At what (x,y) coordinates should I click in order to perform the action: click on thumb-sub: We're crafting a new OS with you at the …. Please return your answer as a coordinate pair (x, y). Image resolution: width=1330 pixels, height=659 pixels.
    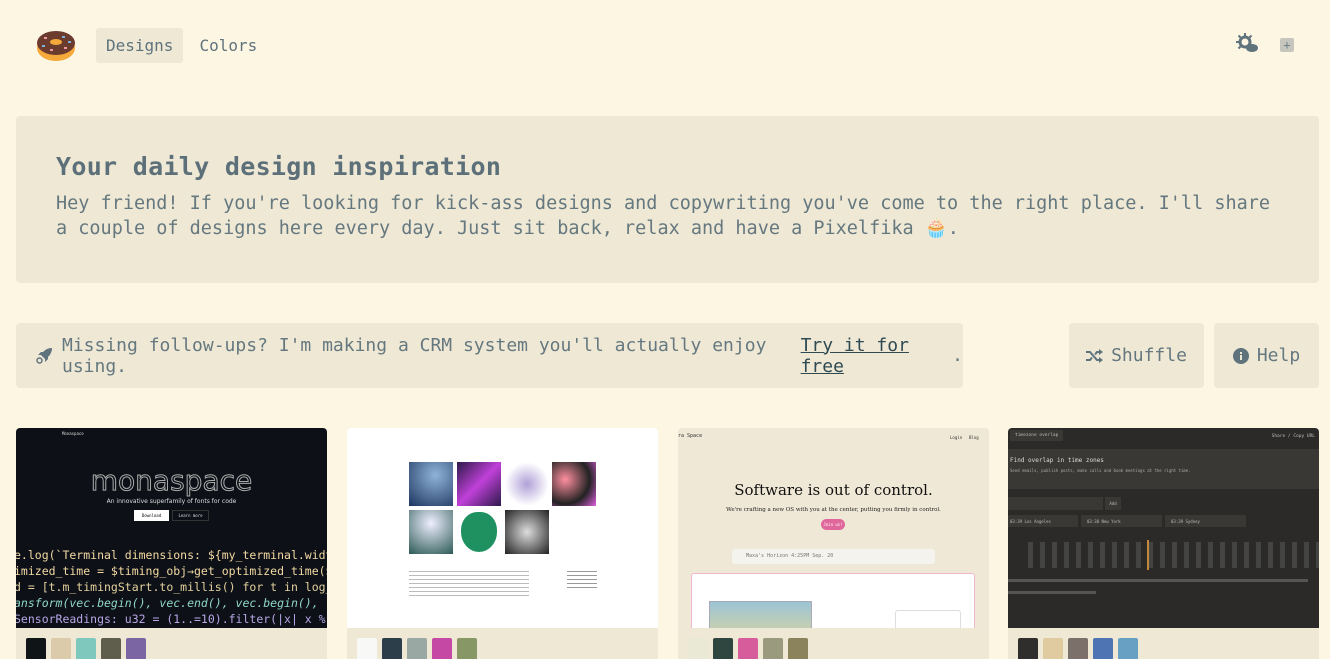
    Looking at the image, I should click on (833, 510).